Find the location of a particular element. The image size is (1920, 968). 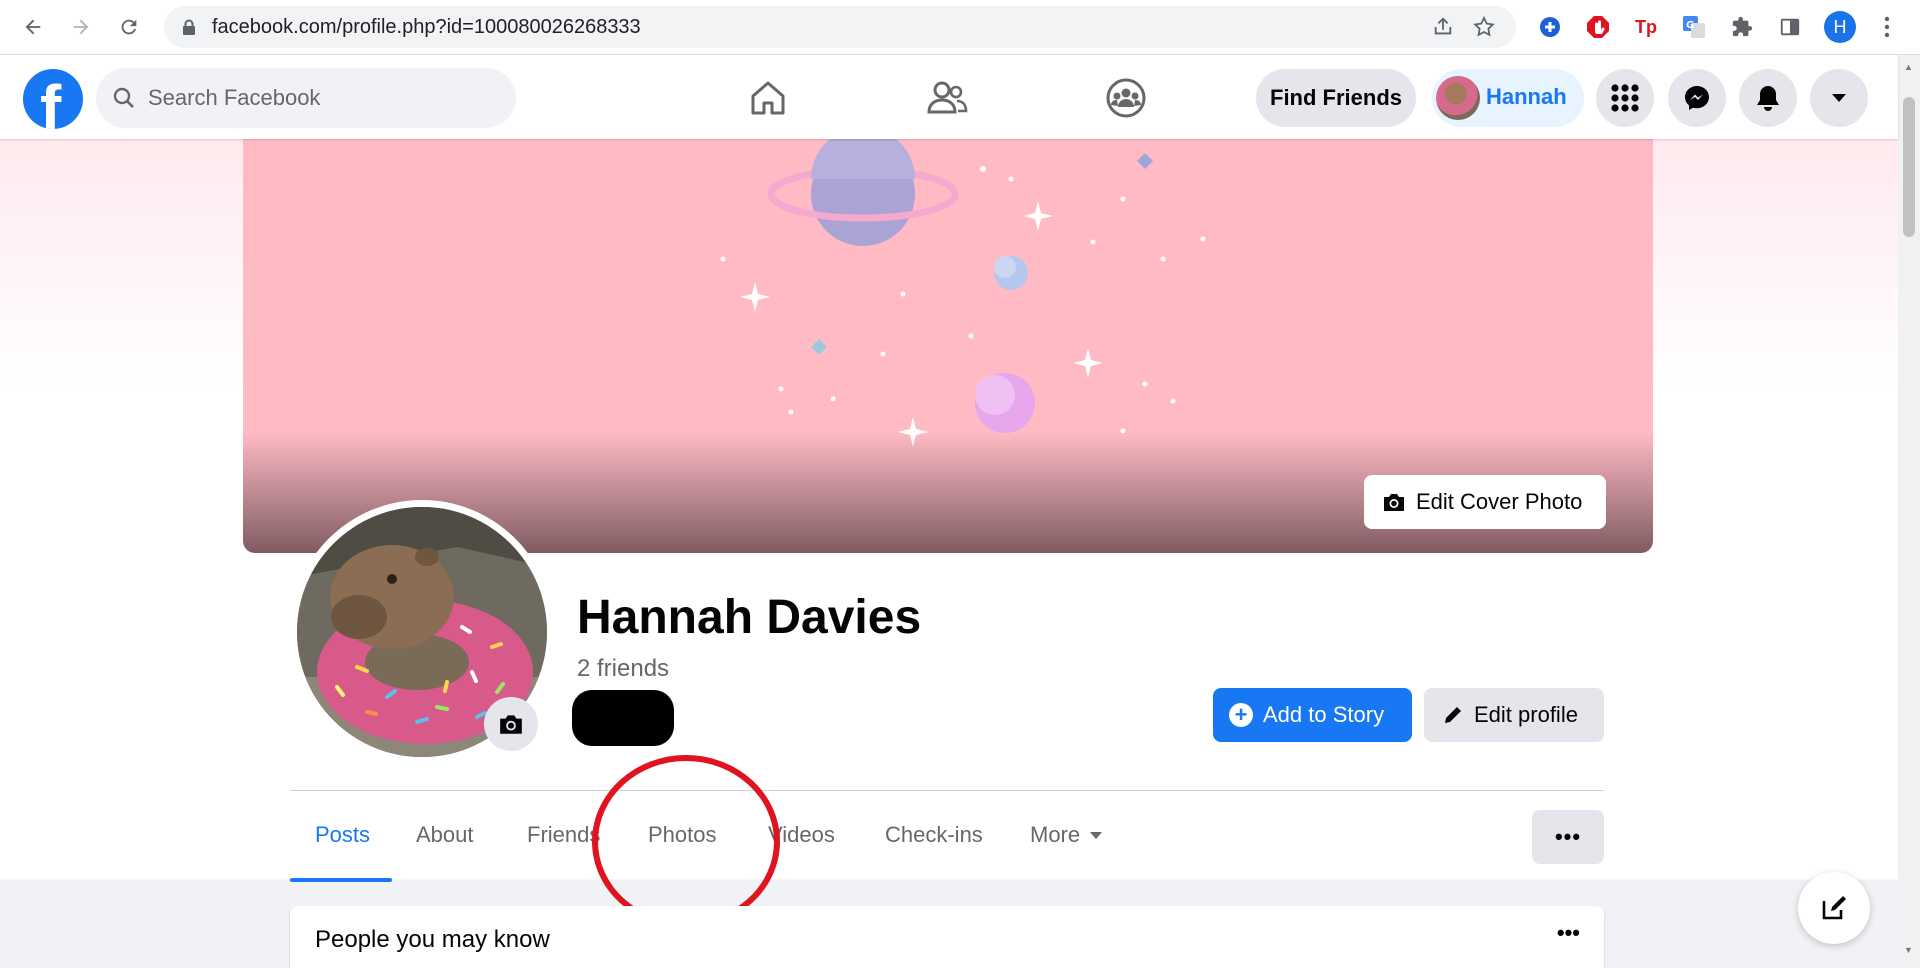

grammarly-icon is located at coordinates (1550, 27).